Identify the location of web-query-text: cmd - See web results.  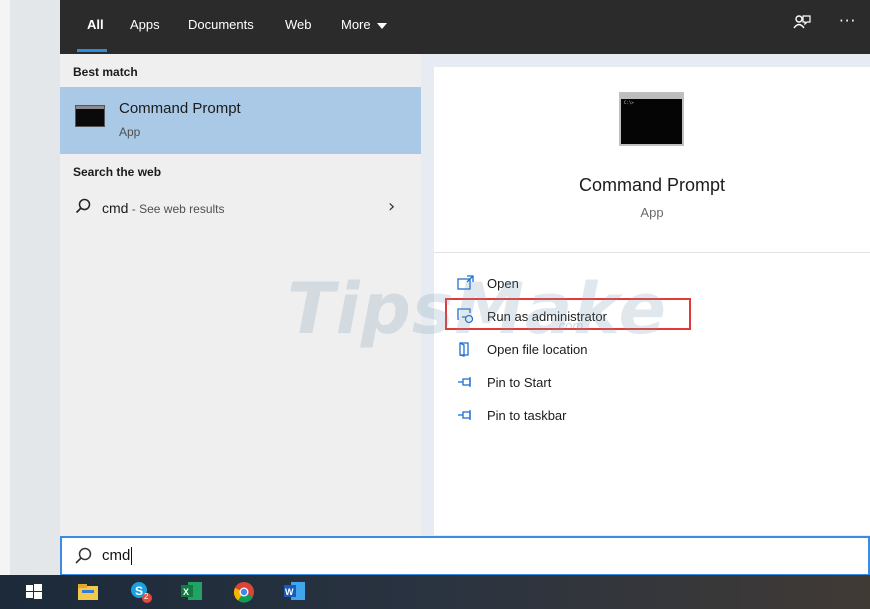
(163, 208).